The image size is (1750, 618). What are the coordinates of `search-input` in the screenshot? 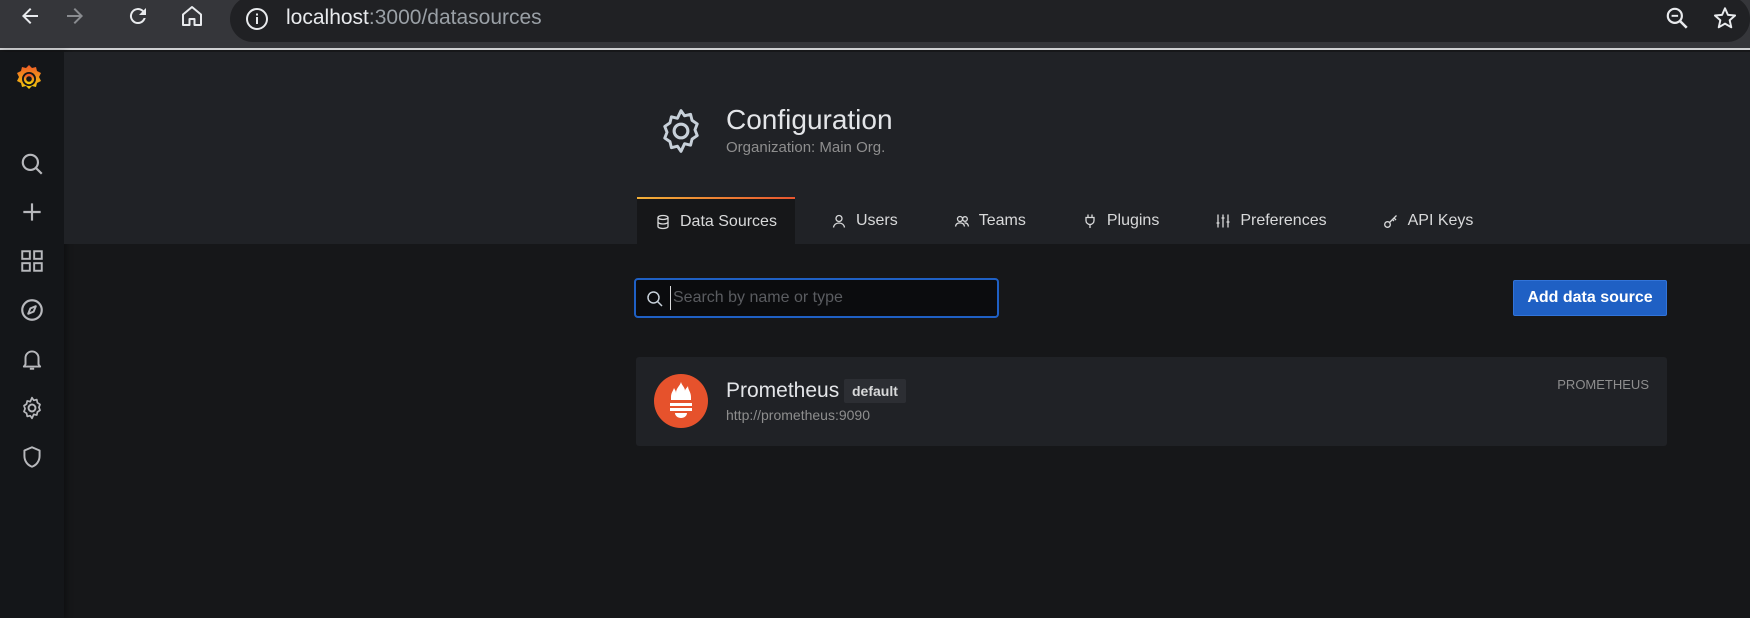 It's located at (830, 298).